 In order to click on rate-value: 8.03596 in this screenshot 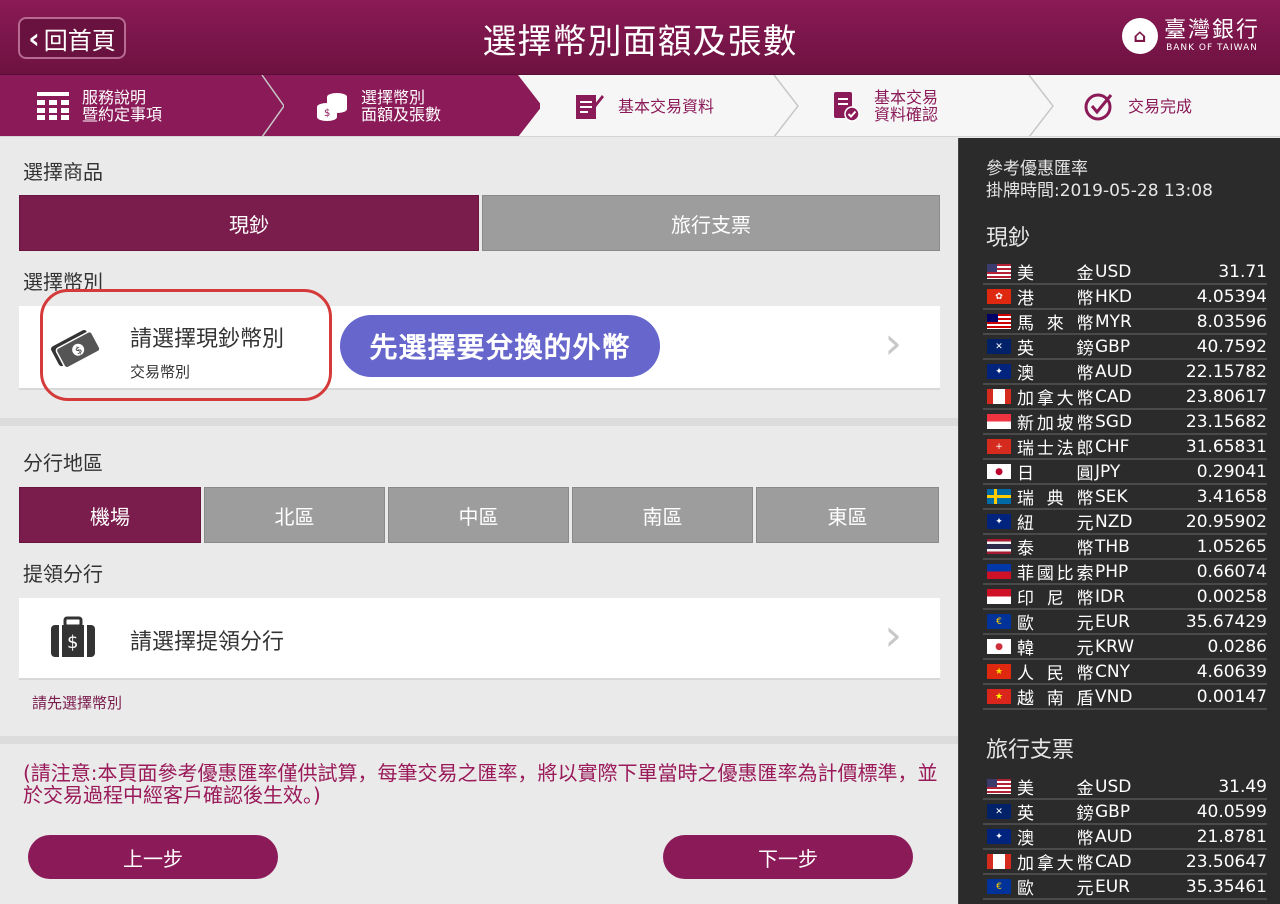, I will do `click(1231, 321)`.